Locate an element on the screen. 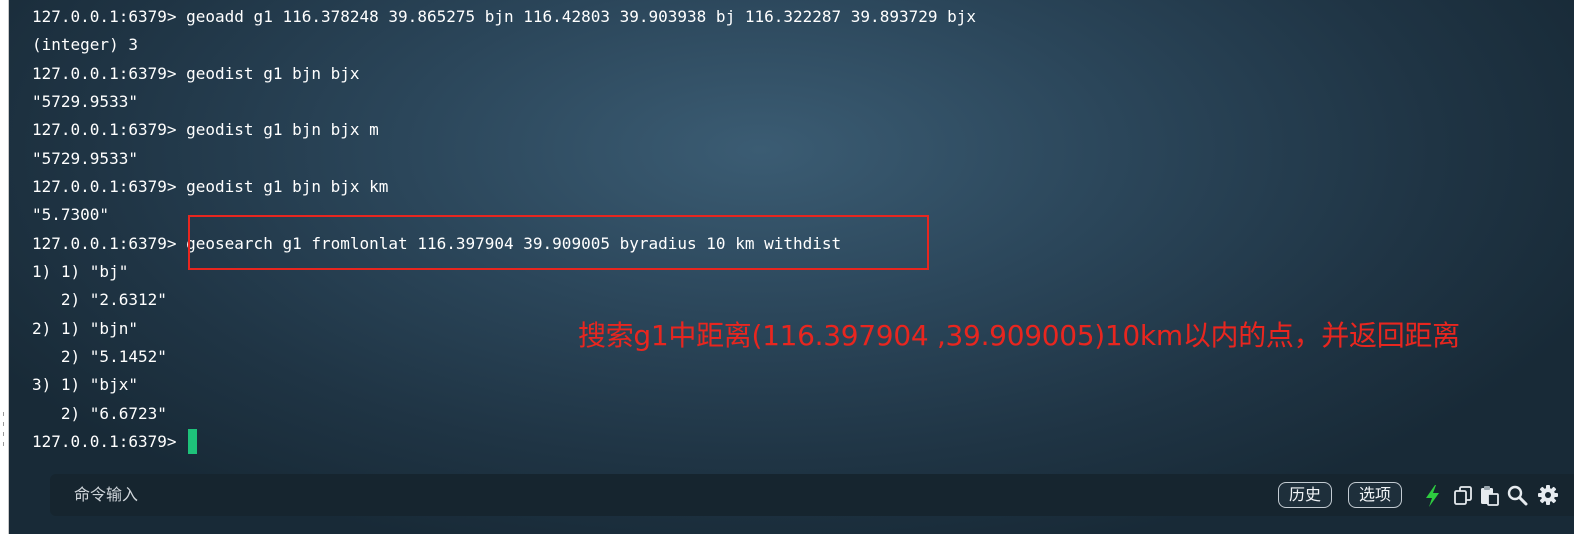  paste-icon is located at coordinates (1489, 495).